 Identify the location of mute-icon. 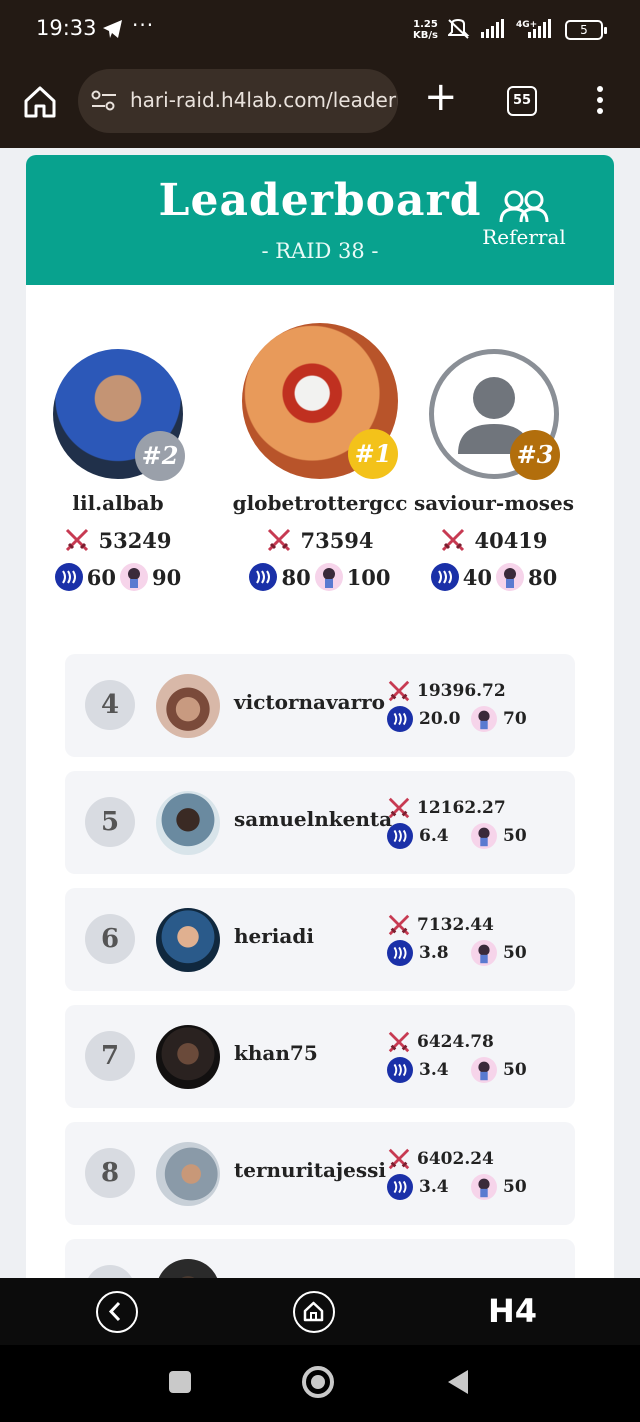
(459, 28).